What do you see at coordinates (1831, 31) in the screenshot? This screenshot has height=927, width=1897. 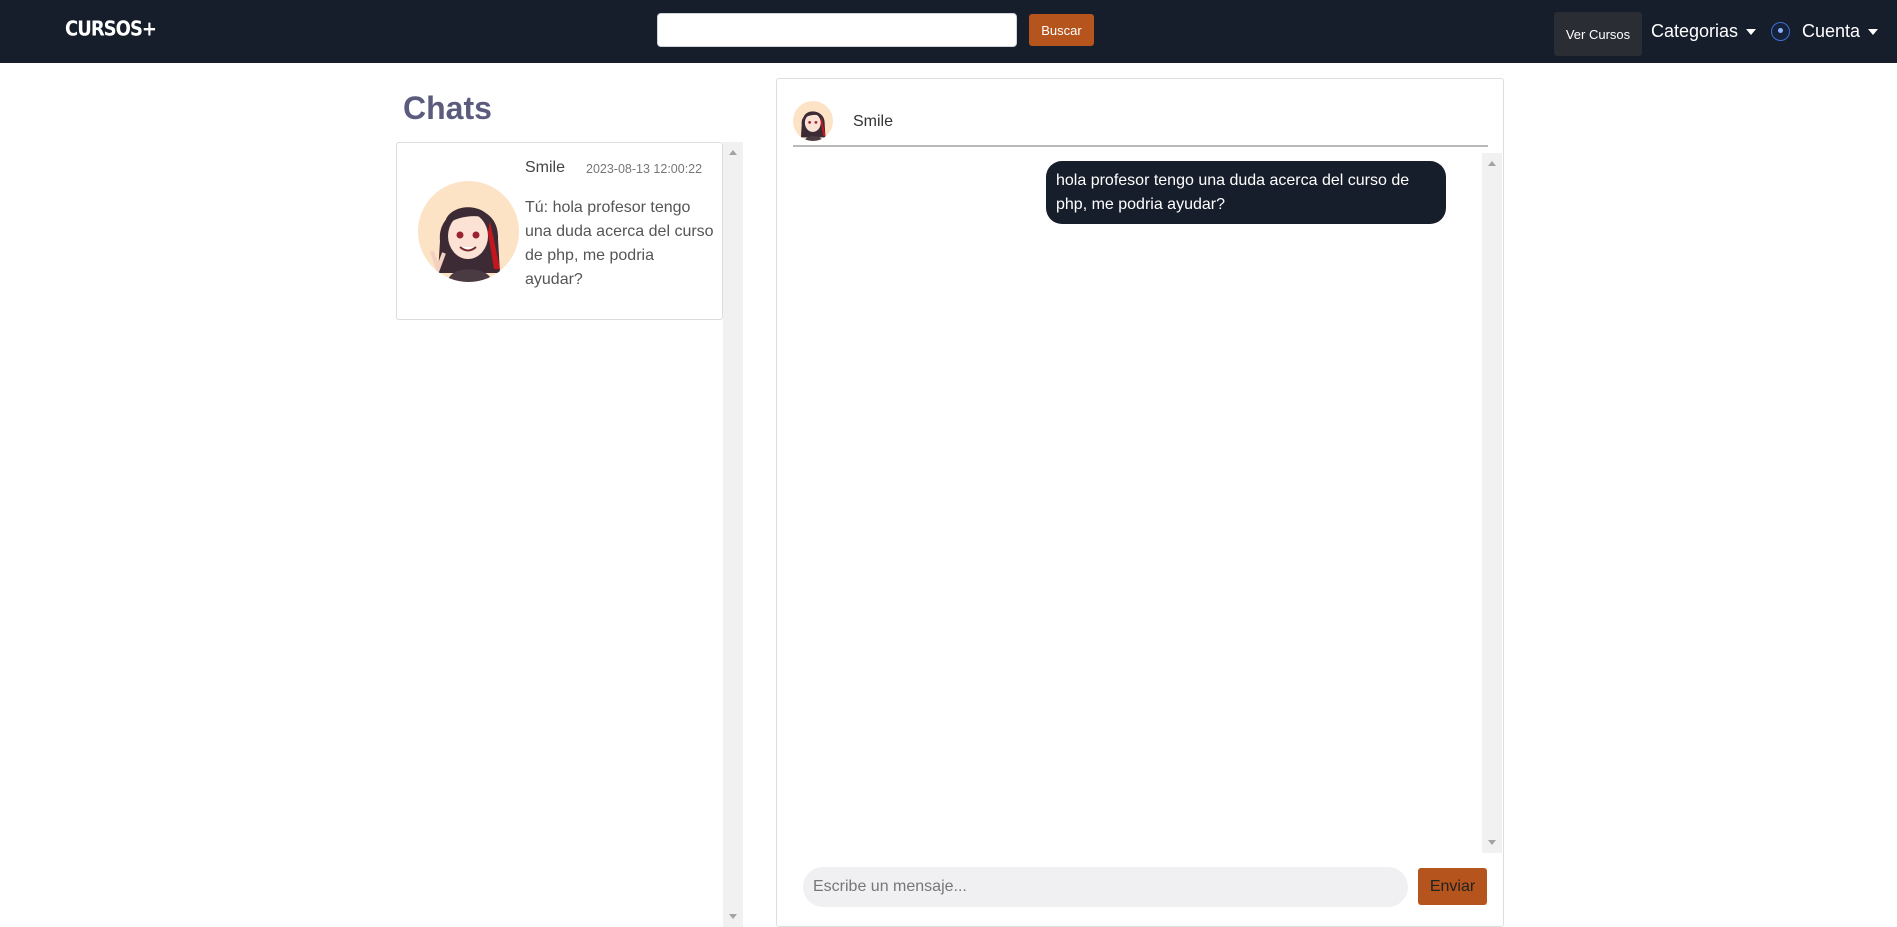 I see `cuenta-label: Cuenta` at bounding box center [1831, 31].